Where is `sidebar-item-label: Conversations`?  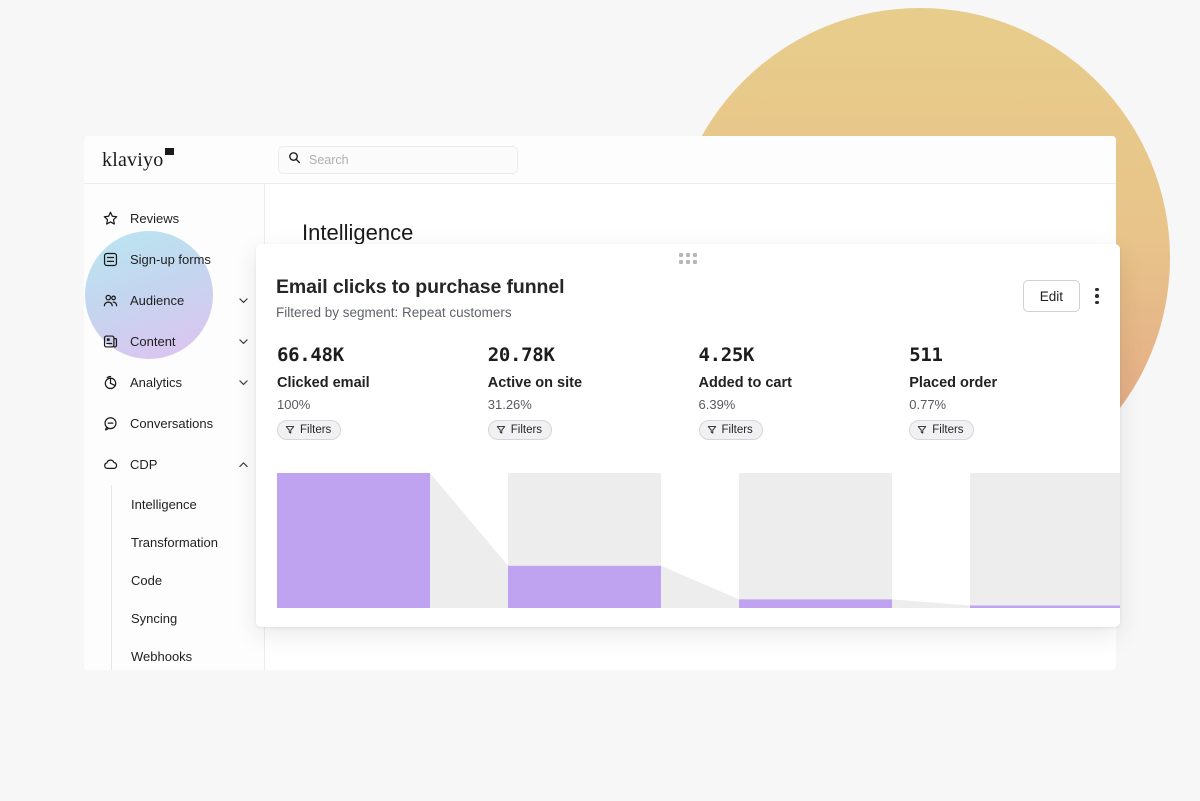
sidebar-item-label: Conversations is located at coordinates (172, 423).